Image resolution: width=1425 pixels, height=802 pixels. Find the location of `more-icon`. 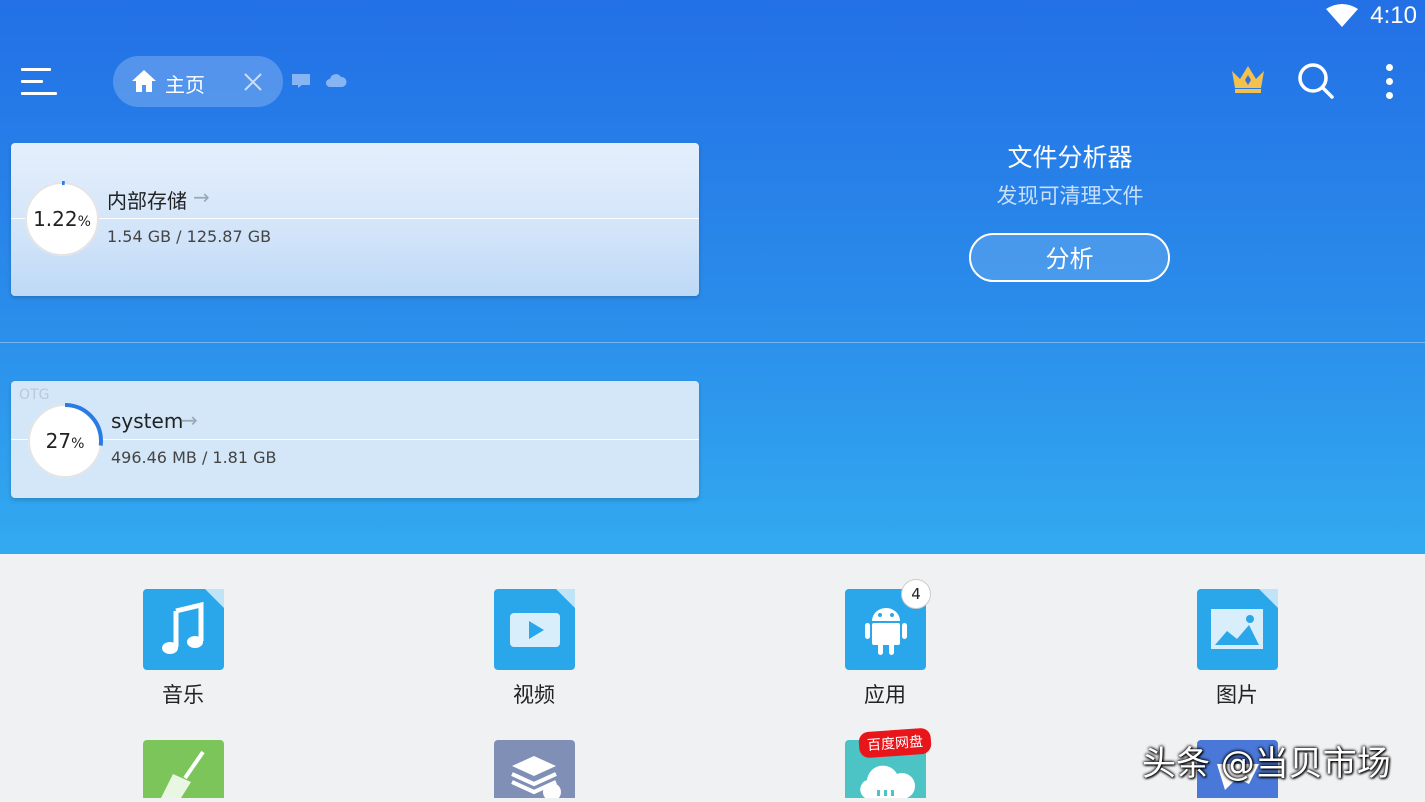

more-icon is located at coordinates (1389, 67).